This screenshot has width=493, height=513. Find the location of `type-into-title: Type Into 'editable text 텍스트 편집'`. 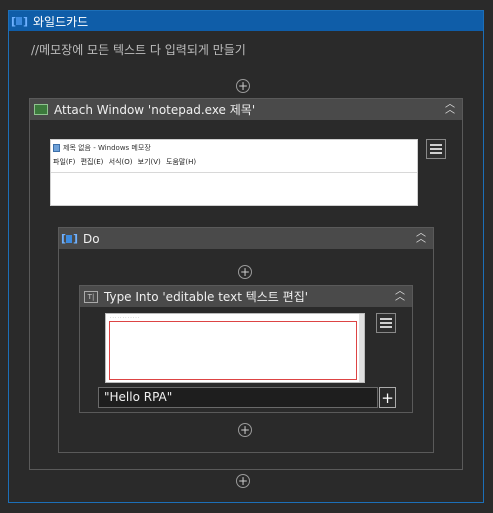

type-into-title: Type Into 'editable text 텍스트 편집' is located at coordinates (206, 297).